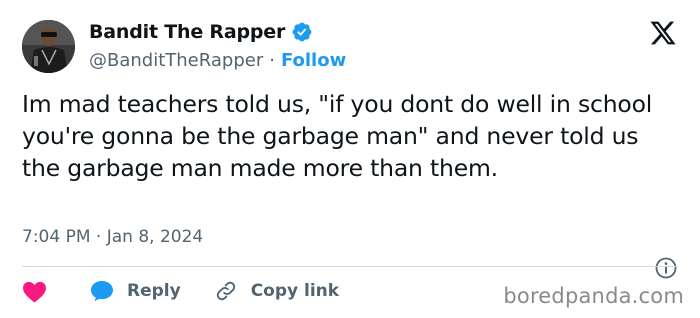 Image resolution: width=700 pixels, height=318 pixels. What do you see at coordinates (593, 296) in the screenshot?
I see `watermark: boredpanda.com` at bounding box center [593, 296].